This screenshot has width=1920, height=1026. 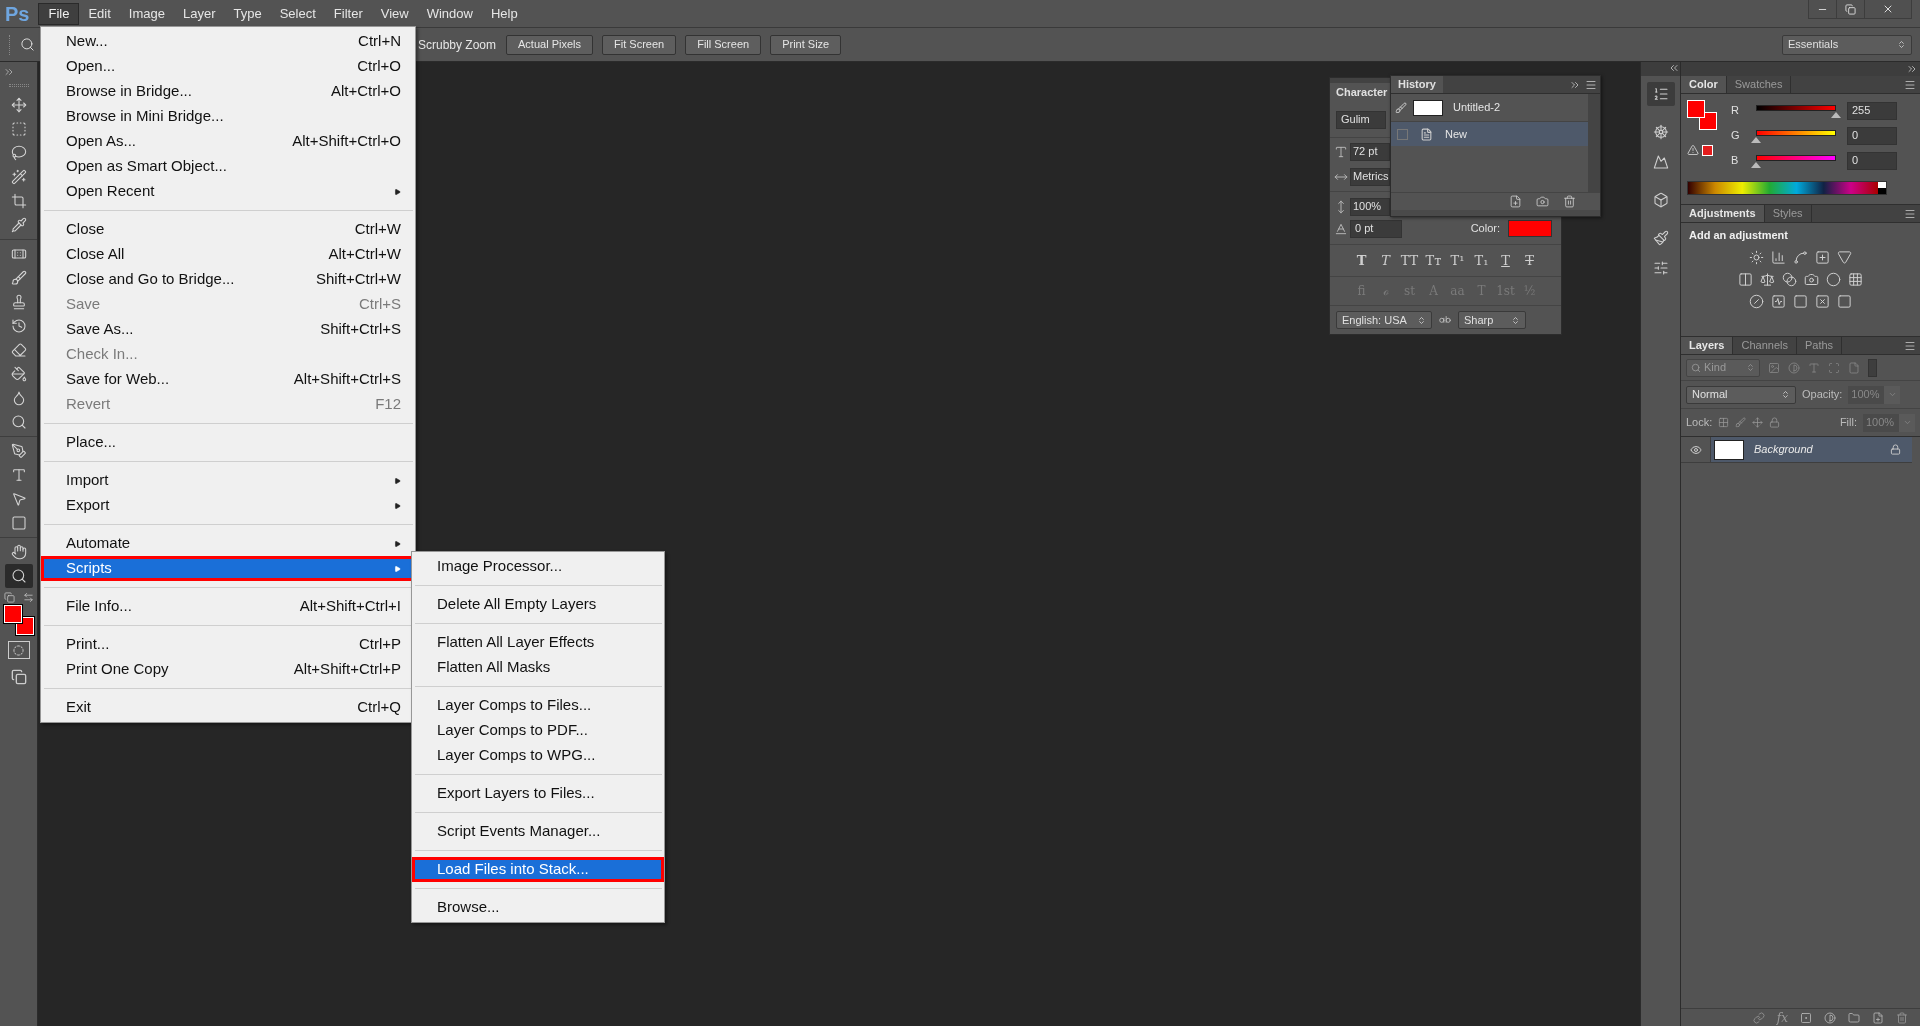 What do you see at coordinates (806, 44) in the screenshot?
I see `zoom-option-button: Print Size` at bounding box center [806, 44].